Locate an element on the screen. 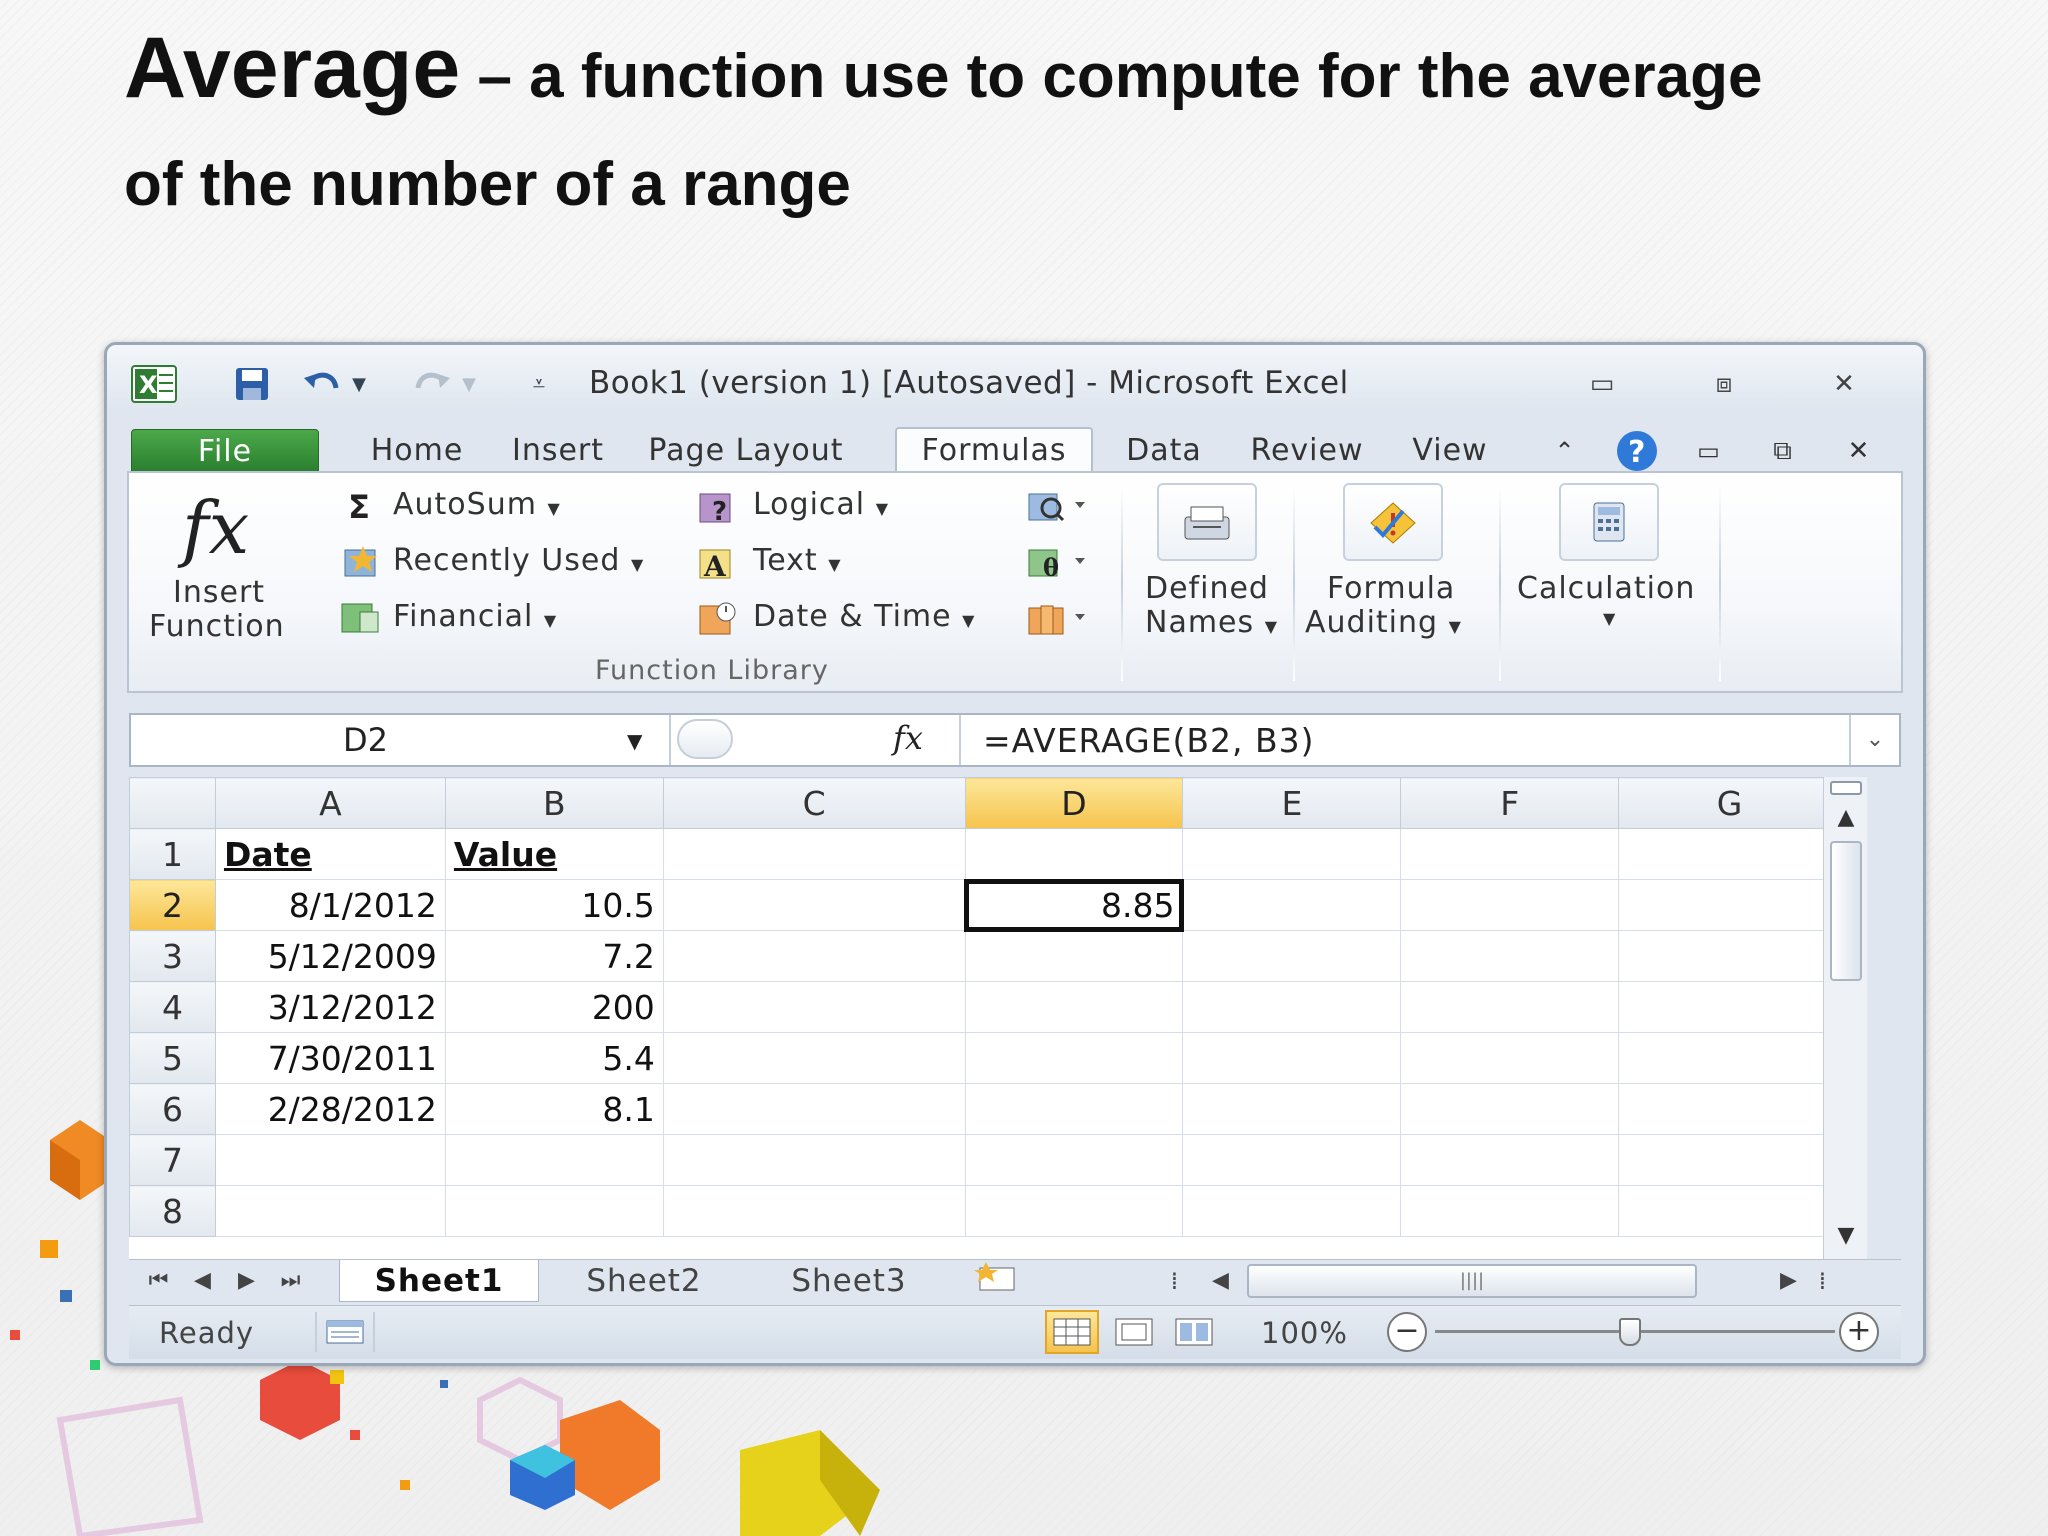 Image resolution: width=2048 pixels, height=1536 pixels. cell-f7 is located at coordinates (1510, 1160).